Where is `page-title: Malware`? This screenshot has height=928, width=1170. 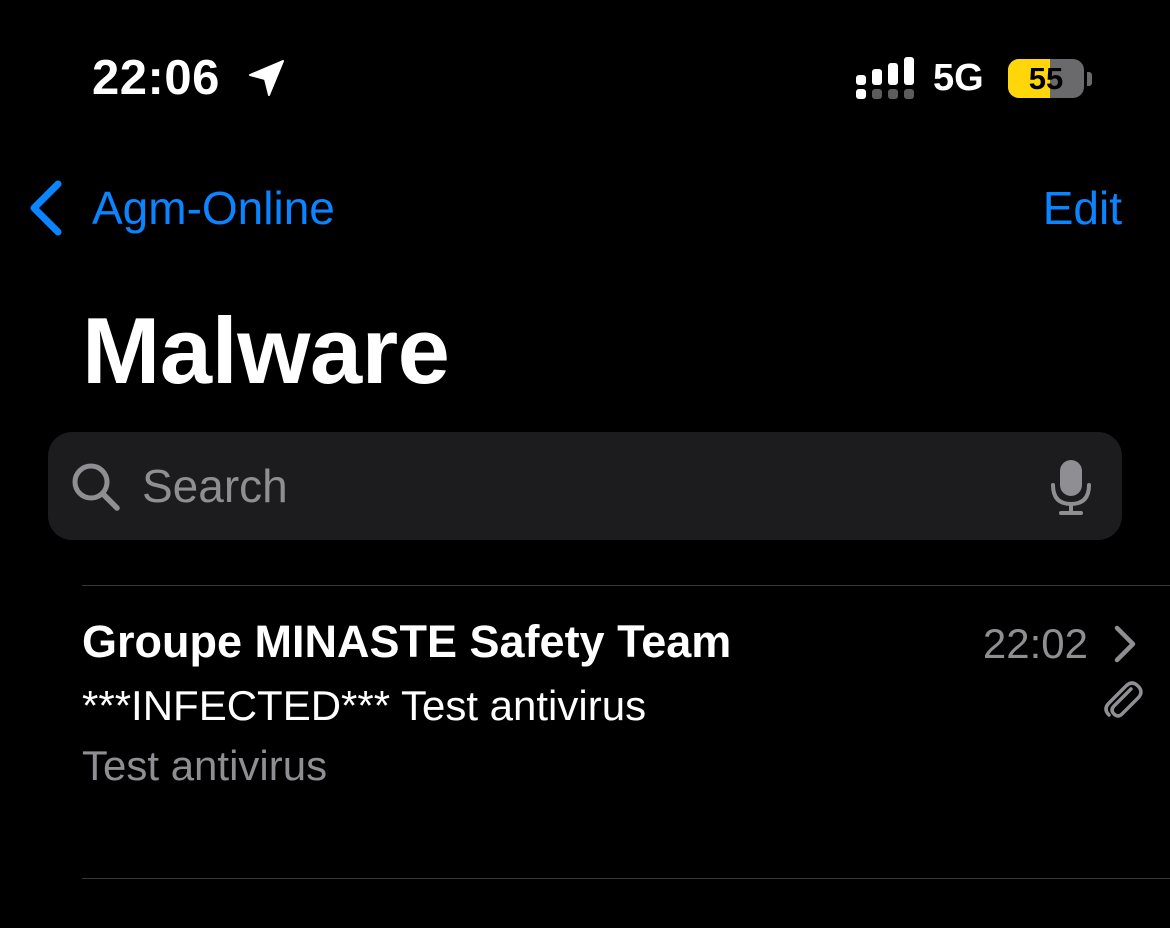
page-title: Malware is located at coordinates (266, 350).